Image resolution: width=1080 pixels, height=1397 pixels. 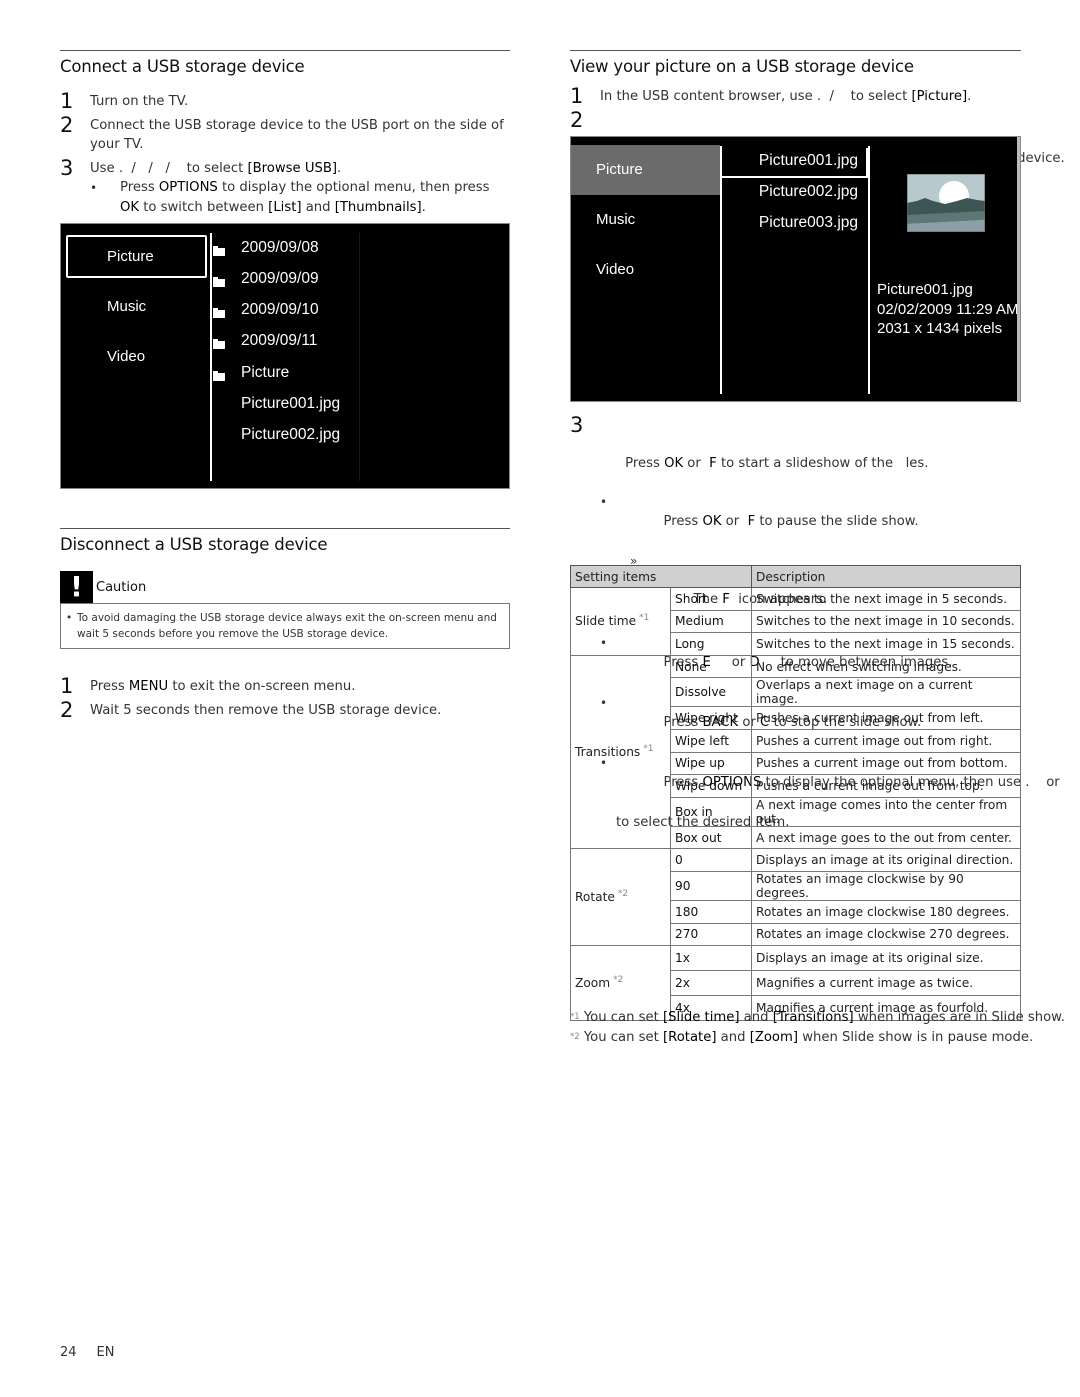 I want to click on disconnect-section-title: Disconnect a USB storage device, so click(x=285, y=542).